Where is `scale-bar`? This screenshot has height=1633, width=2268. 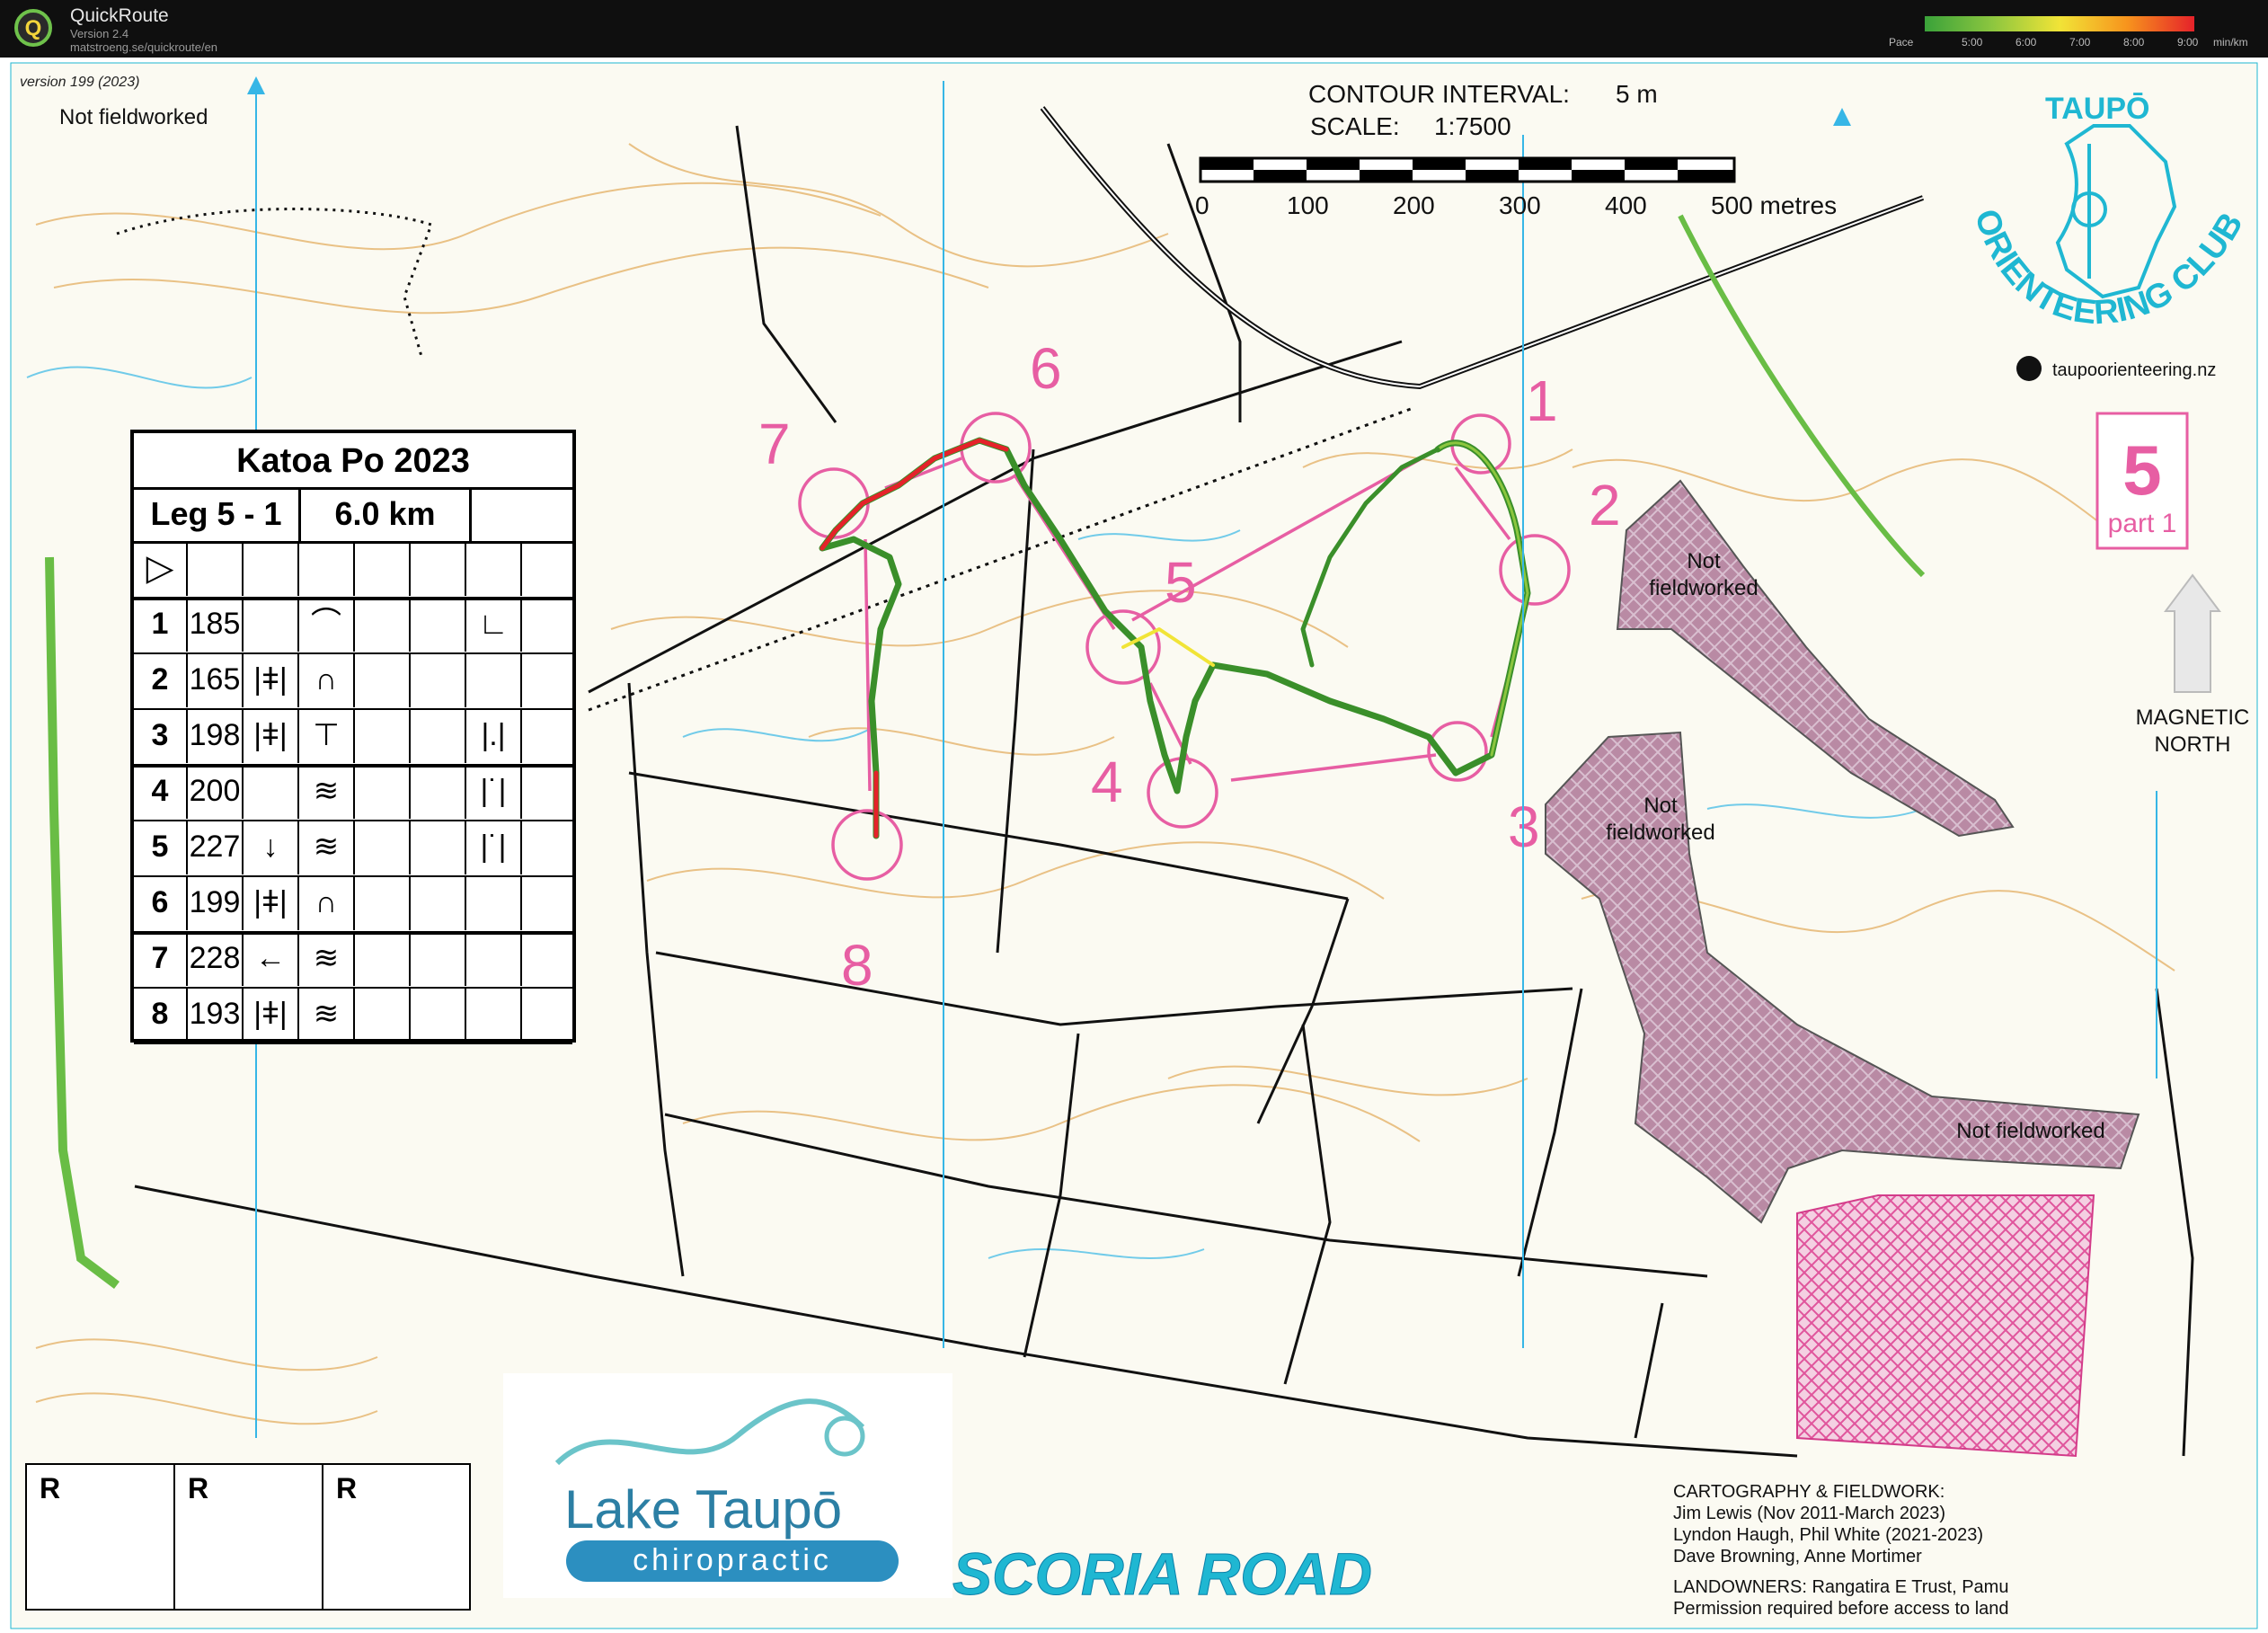
scale-bar is located at coordinates (1467, 169).